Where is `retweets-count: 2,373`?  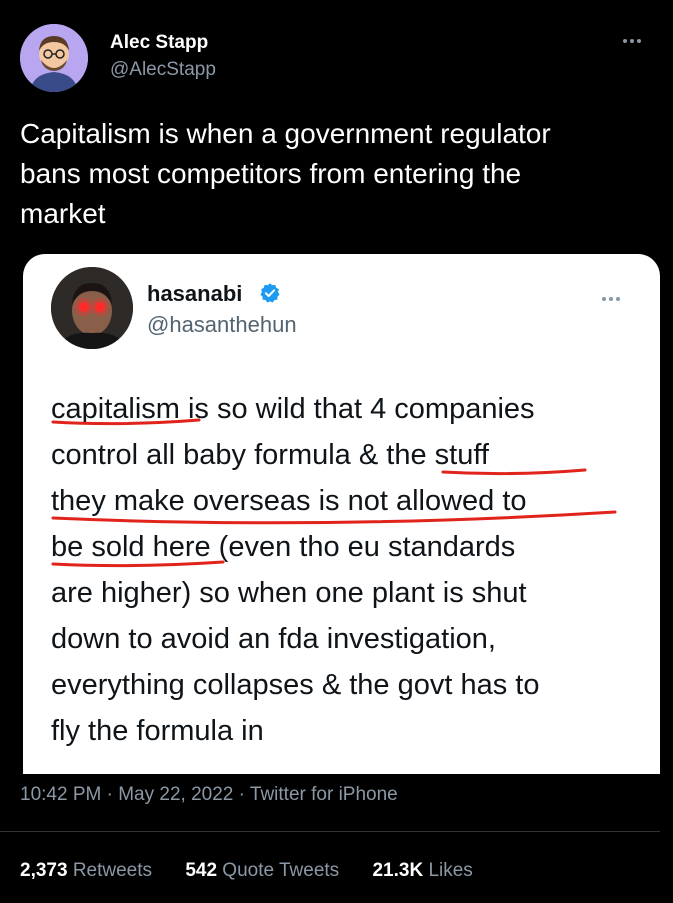 retweets-count: 2,373 is located at coordinates (44, 870).